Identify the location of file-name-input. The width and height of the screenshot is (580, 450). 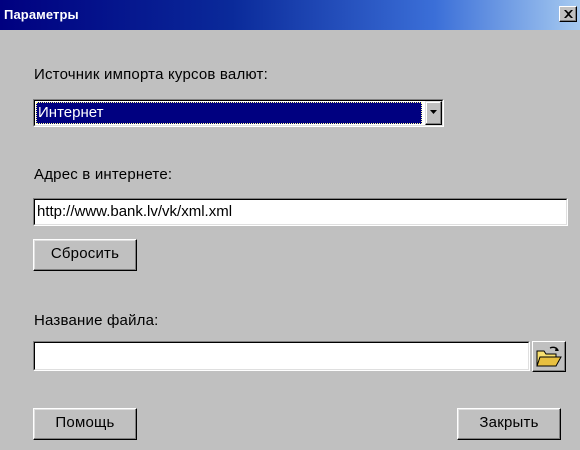
(281, 356).